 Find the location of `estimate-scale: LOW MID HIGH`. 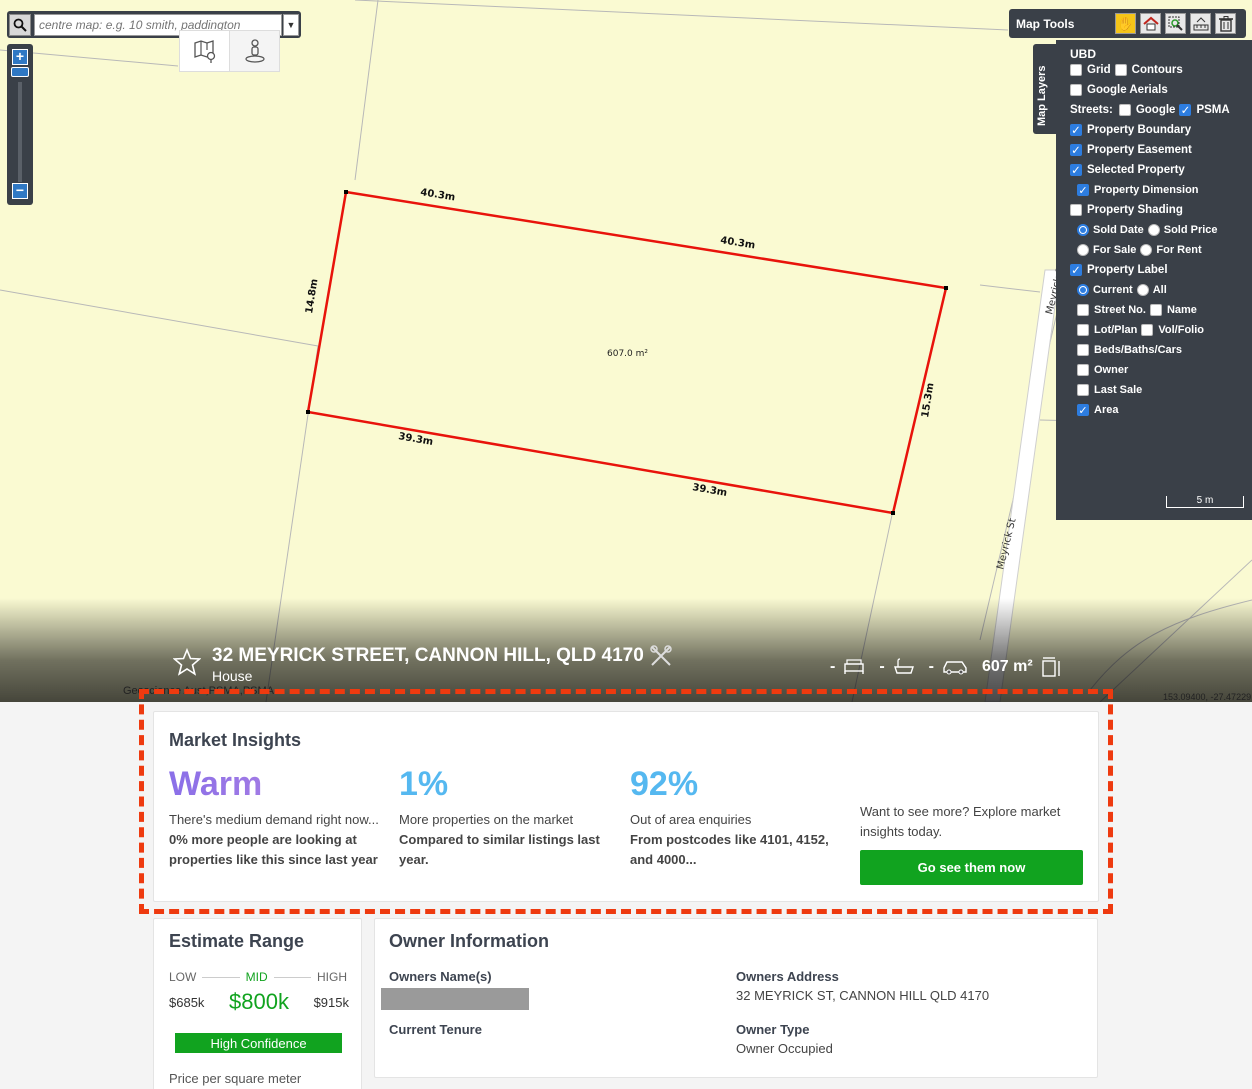

estimate-scale: LOW MID HIGH is located at coordinates (258, 977).